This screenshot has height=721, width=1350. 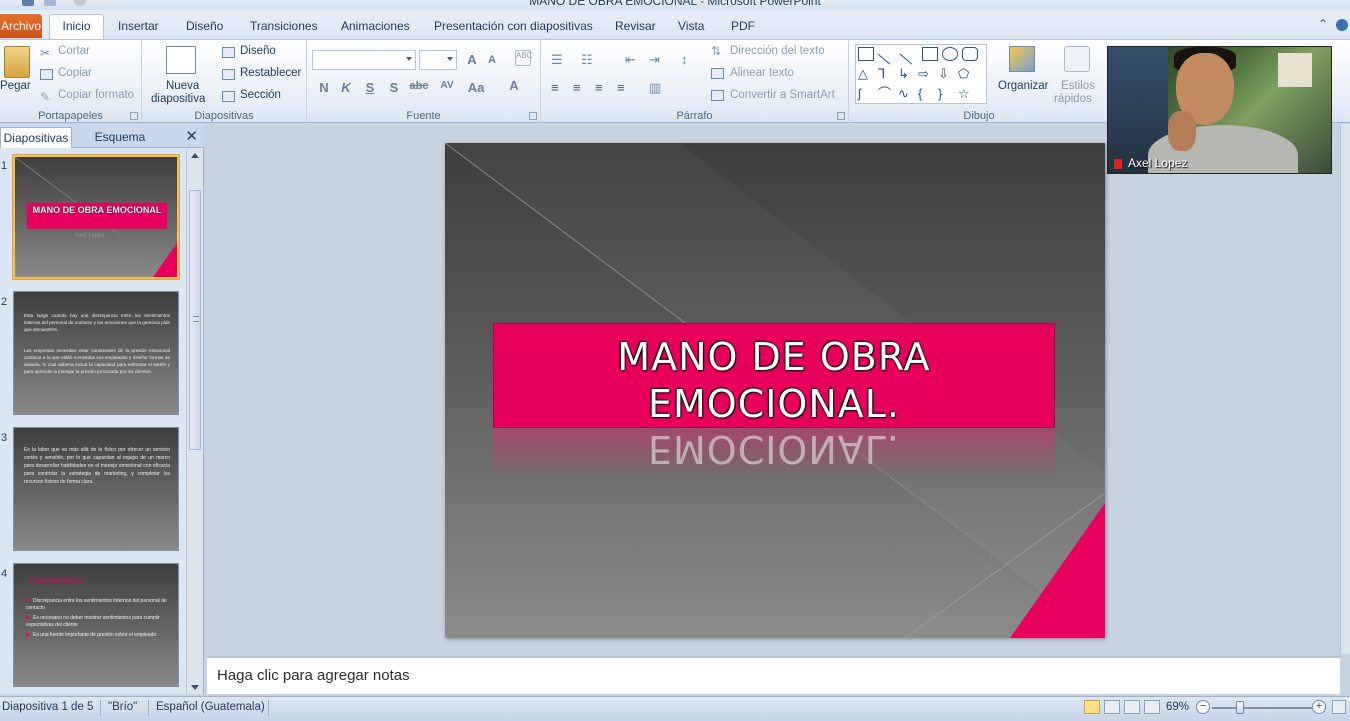 What do you see at coordinates (195, 687) in the screenshot?
I see `scroll-down-icon` at bounding box center [195, 687].